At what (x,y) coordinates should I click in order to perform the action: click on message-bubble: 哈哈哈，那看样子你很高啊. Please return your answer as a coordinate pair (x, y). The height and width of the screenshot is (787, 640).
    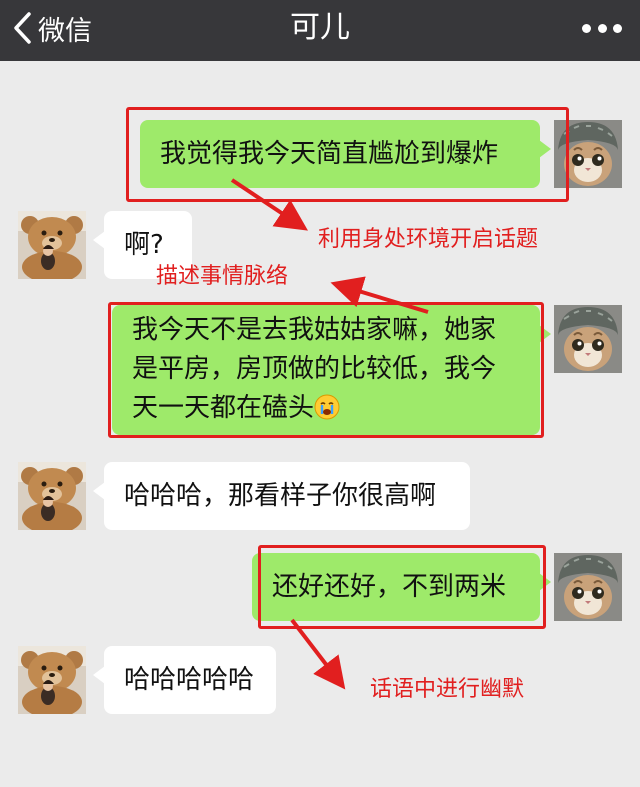
    Looking at the image, I should click on (281, 496).